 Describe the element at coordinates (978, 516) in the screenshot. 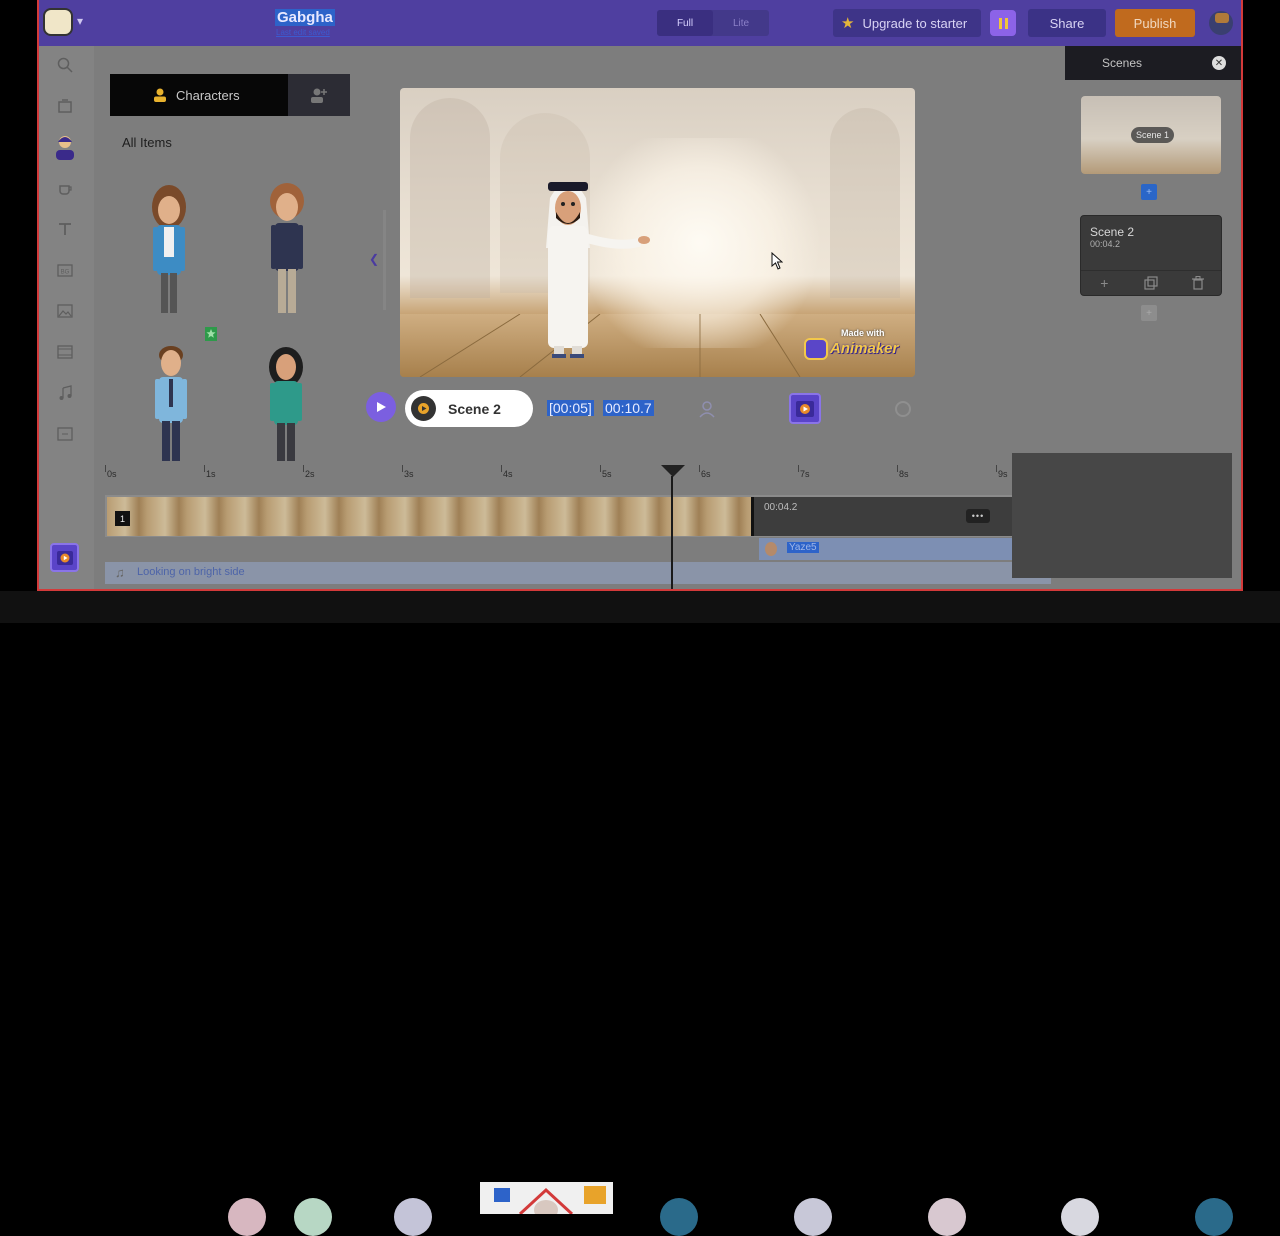

I see `more-options-icon: •••` at that location.